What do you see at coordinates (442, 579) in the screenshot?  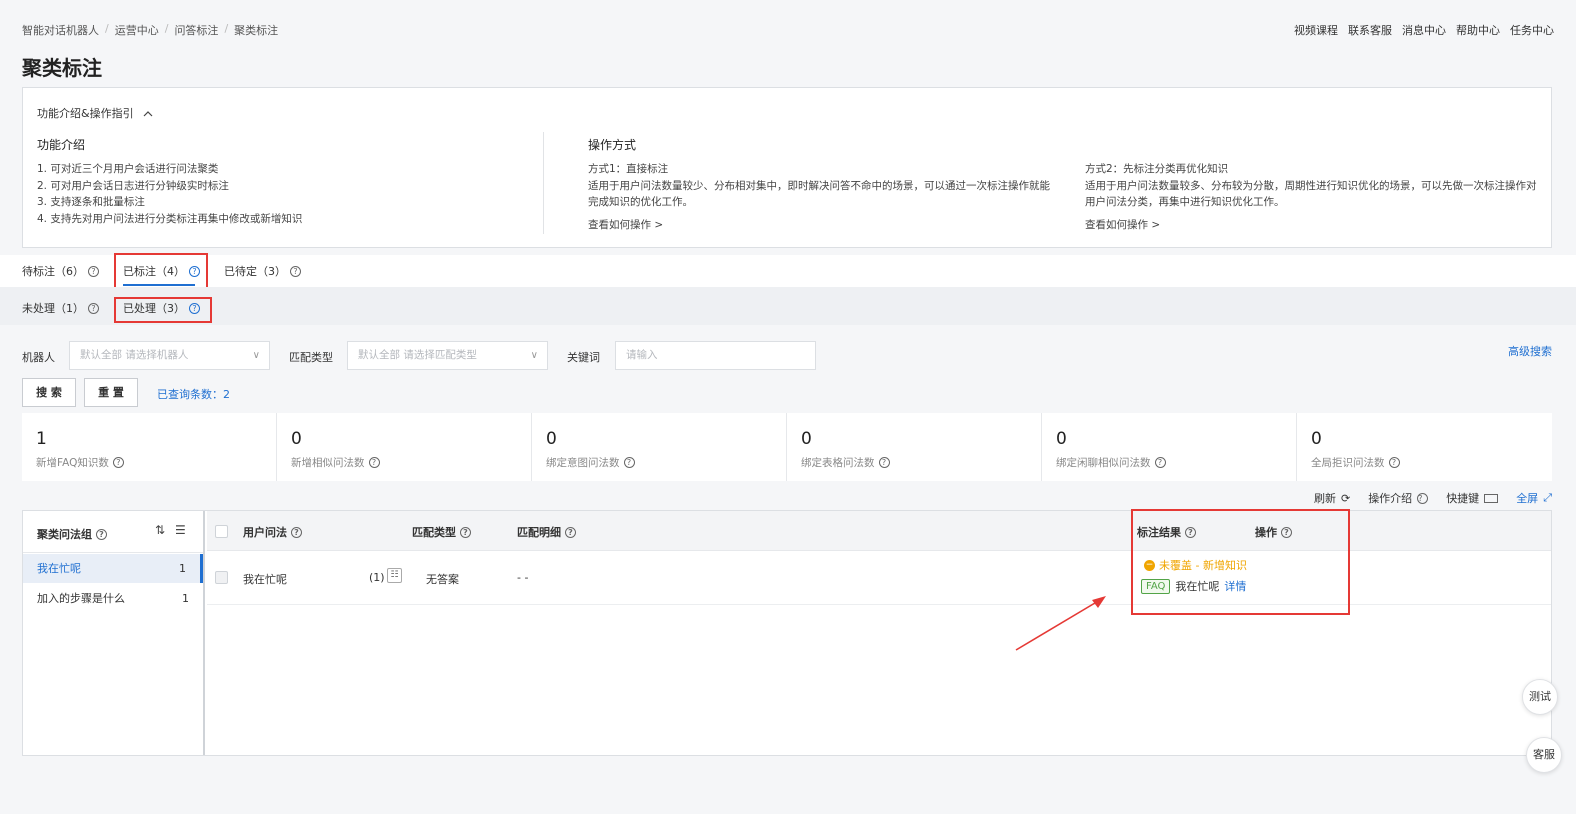 I see `match-type-value: 无答案` at bounding box center [442, 579].